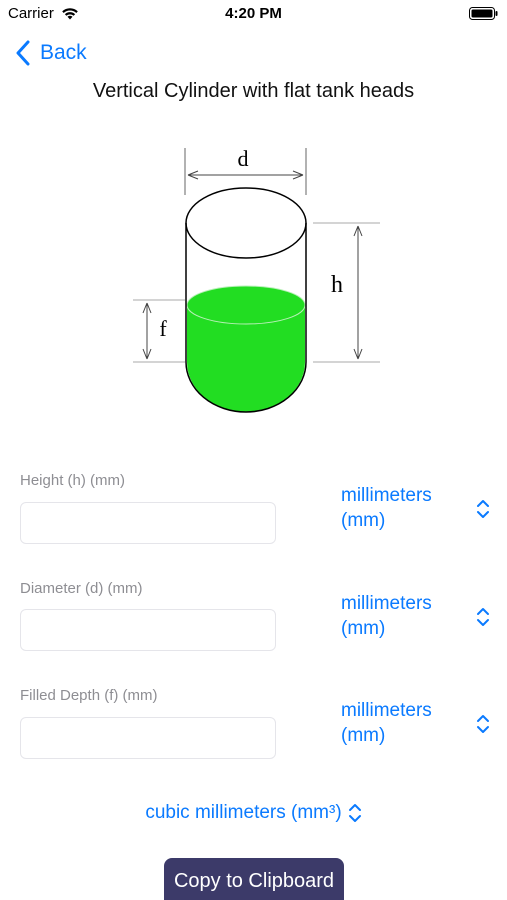 This screenshot has height=900, width=507. What do you see at coordinates (243, 158) in the screenshot?
I see `dimension-label-d: d` at bounding box center [243, 158].